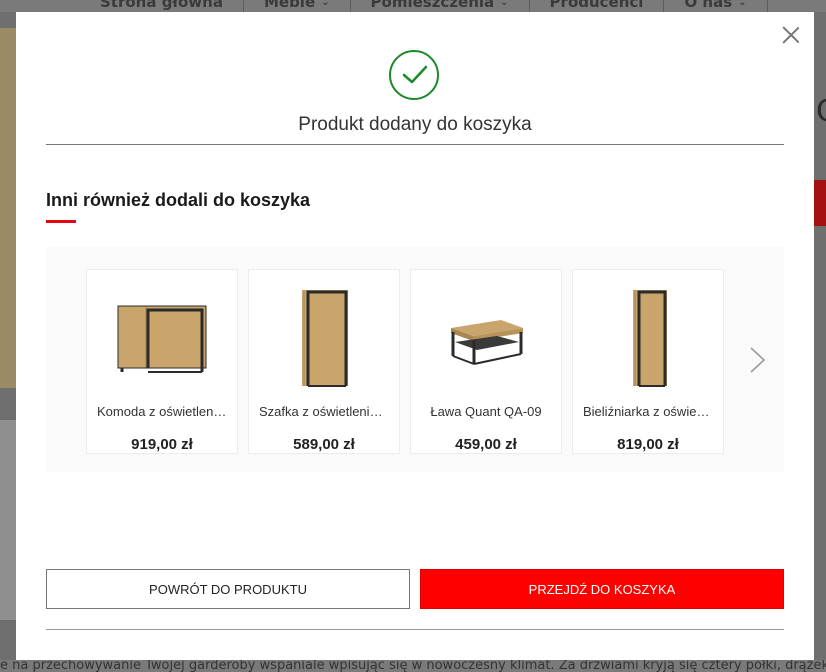  Describe the element at coordinates (486, 444) in the screenshot. I see `product-price: 459,00 zł` at that location.